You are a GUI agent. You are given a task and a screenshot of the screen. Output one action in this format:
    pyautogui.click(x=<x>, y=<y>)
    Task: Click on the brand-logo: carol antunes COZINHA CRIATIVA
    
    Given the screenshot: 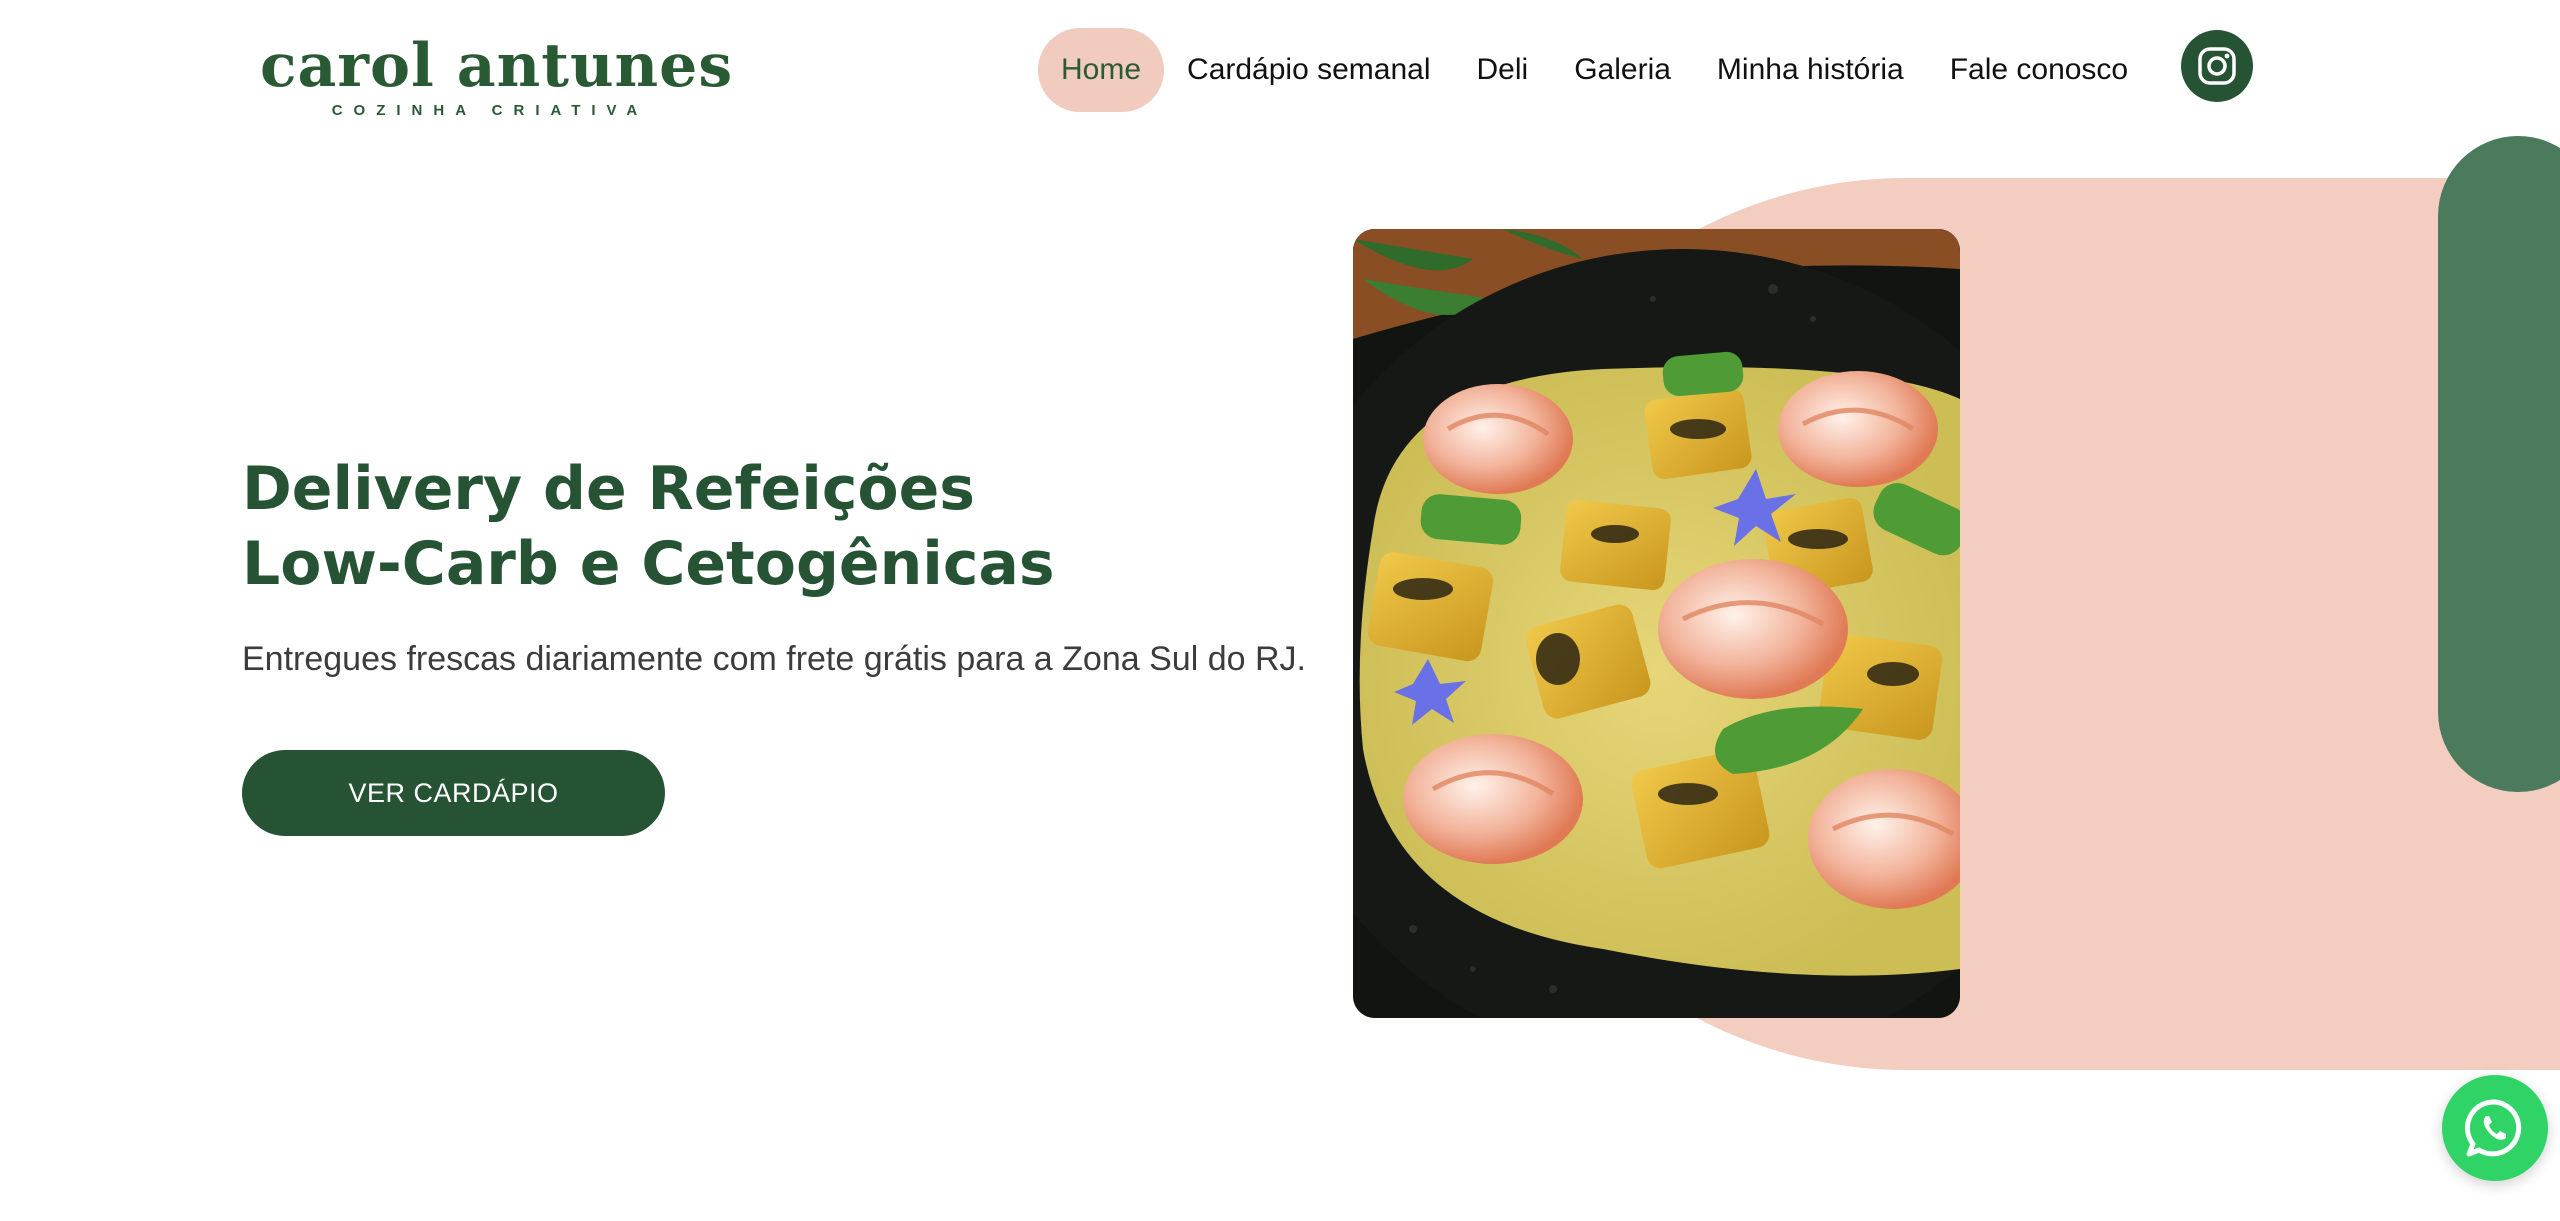 What is the action you would take?
    pyautogui.click(x=497, y=75)
    